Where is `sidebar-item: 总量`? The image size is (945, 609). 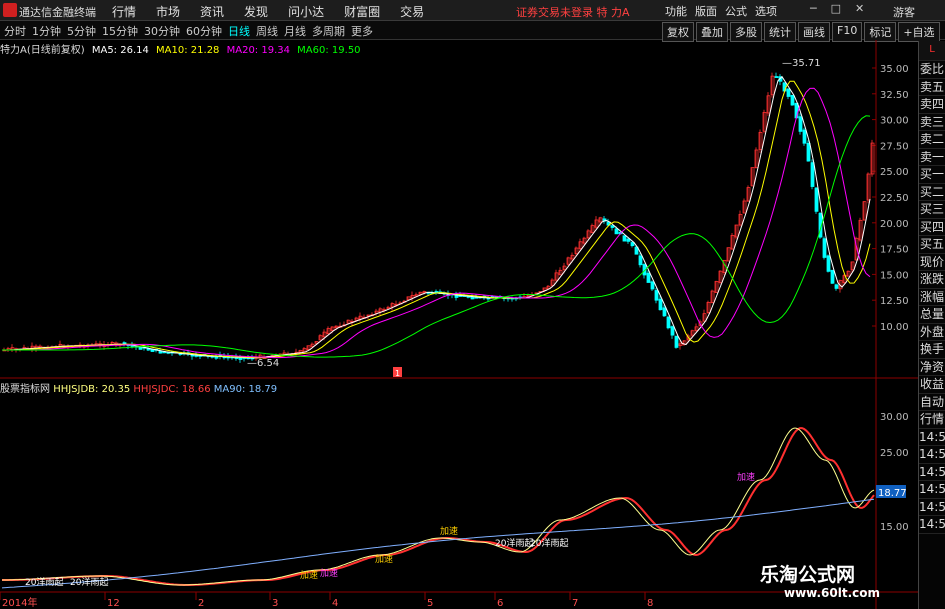 sidebar-item: 总量 is located at coordinates (932, 315).